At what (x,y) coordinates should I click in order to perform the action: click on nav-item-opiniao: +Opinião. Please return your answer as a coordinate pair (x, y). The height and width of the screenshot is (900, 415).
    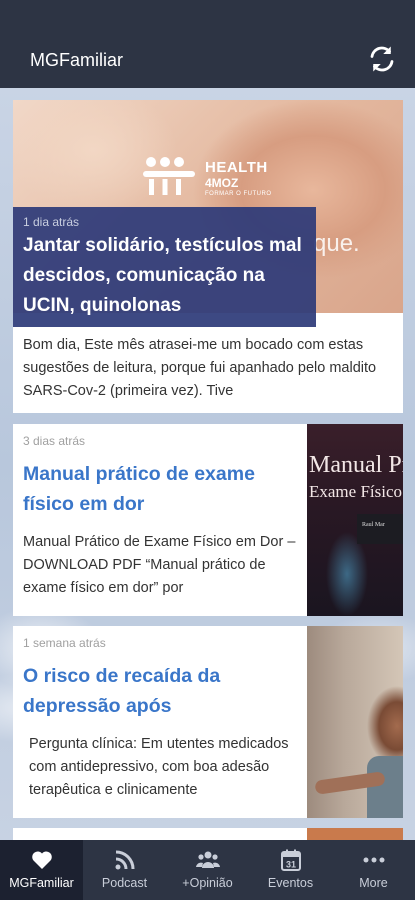
    Looking at the image, I should click on (207, 870).